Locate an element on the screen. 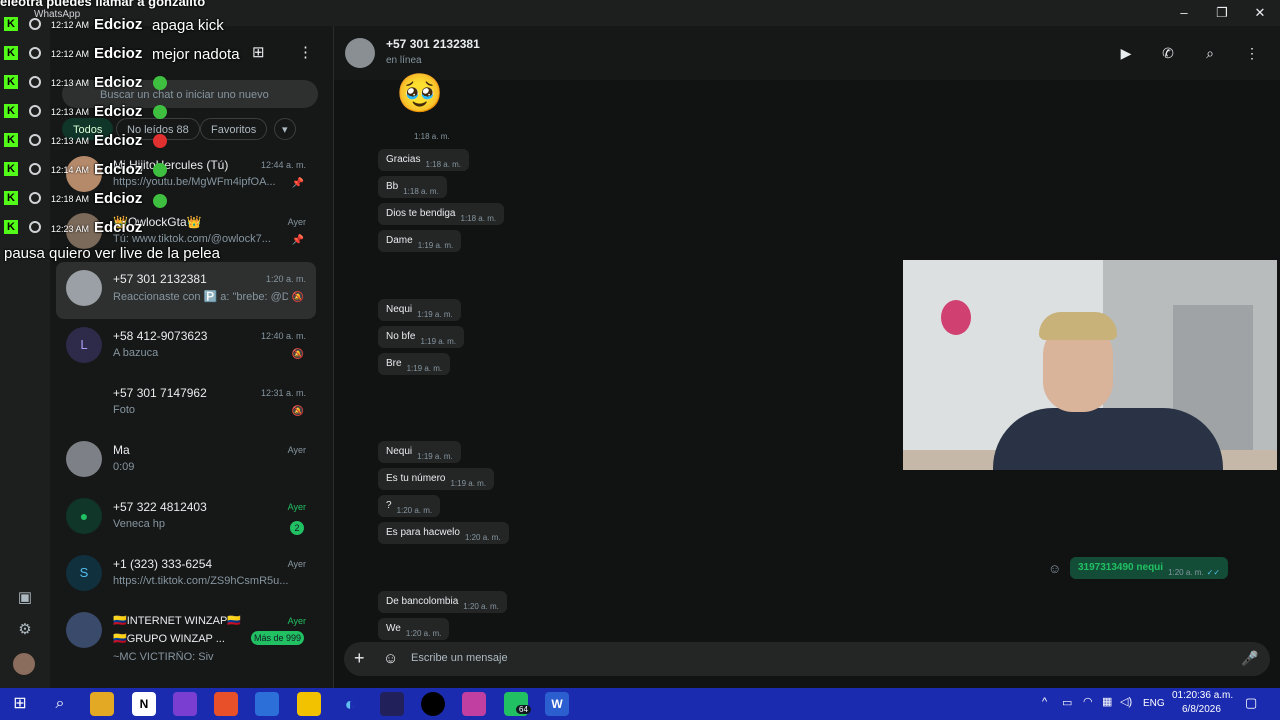 The image size is (1280, 720). clock-time: 01:20:36 a.m. is located at coordinates (1202, 695).